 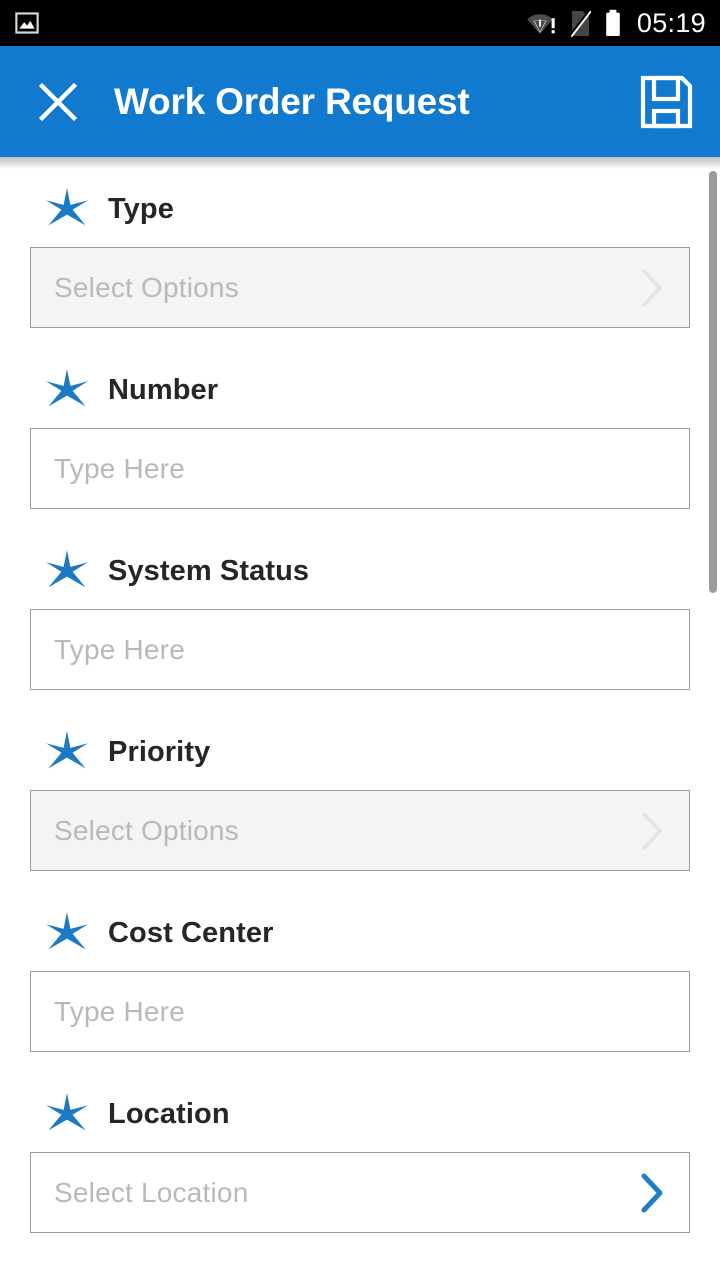 I want to click on field-label: Number, so click(x=163, y=389).